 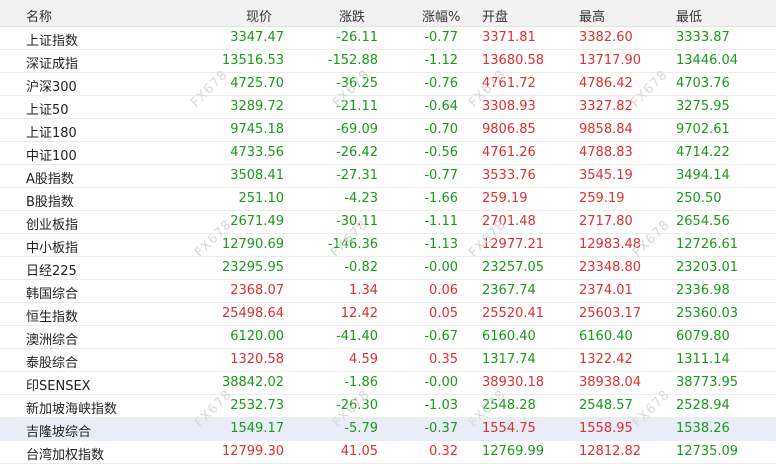 I want to click on open-cell: 3533.76, so click(x=509, y=175).